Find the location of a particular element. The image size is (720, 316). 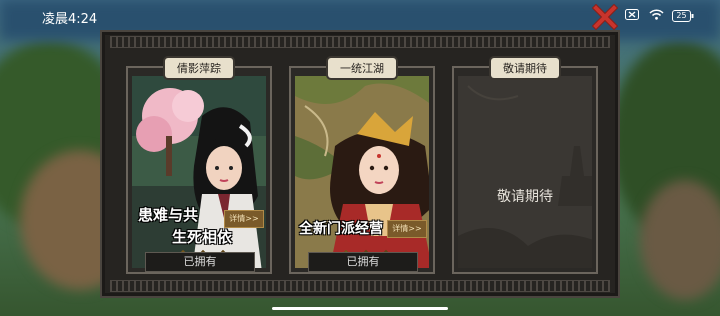

fret-border-top is located at coordinates (360, 42).